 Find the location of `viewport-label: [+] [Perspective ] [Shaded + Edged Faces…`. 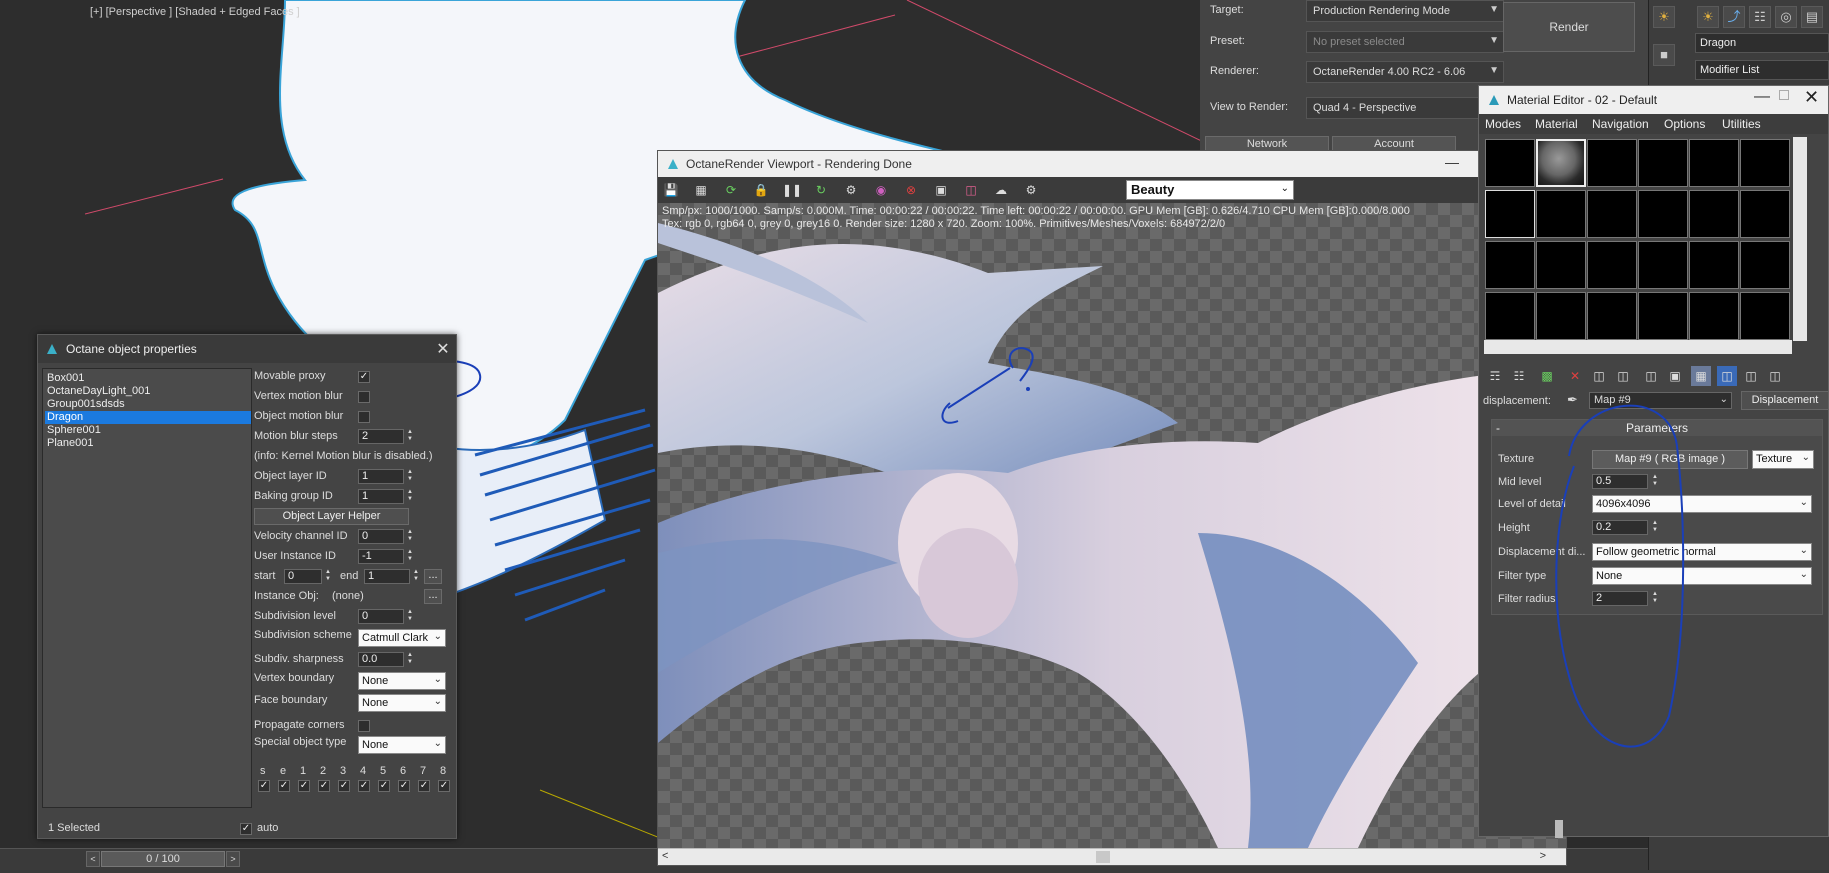

viewport-label: [+] [Perspective ] [Shaded + Edged Faces… is located at coordinates (195, 12).